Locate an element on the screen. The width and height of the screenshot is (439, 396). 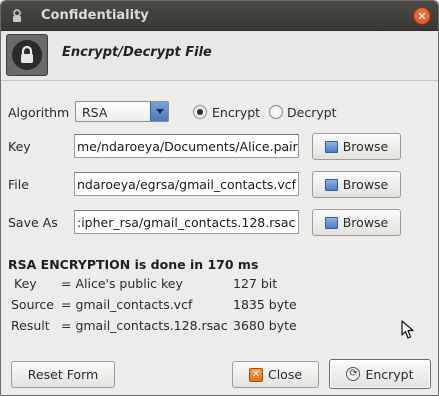
close-label: Close is located at coordinates (285, 374).